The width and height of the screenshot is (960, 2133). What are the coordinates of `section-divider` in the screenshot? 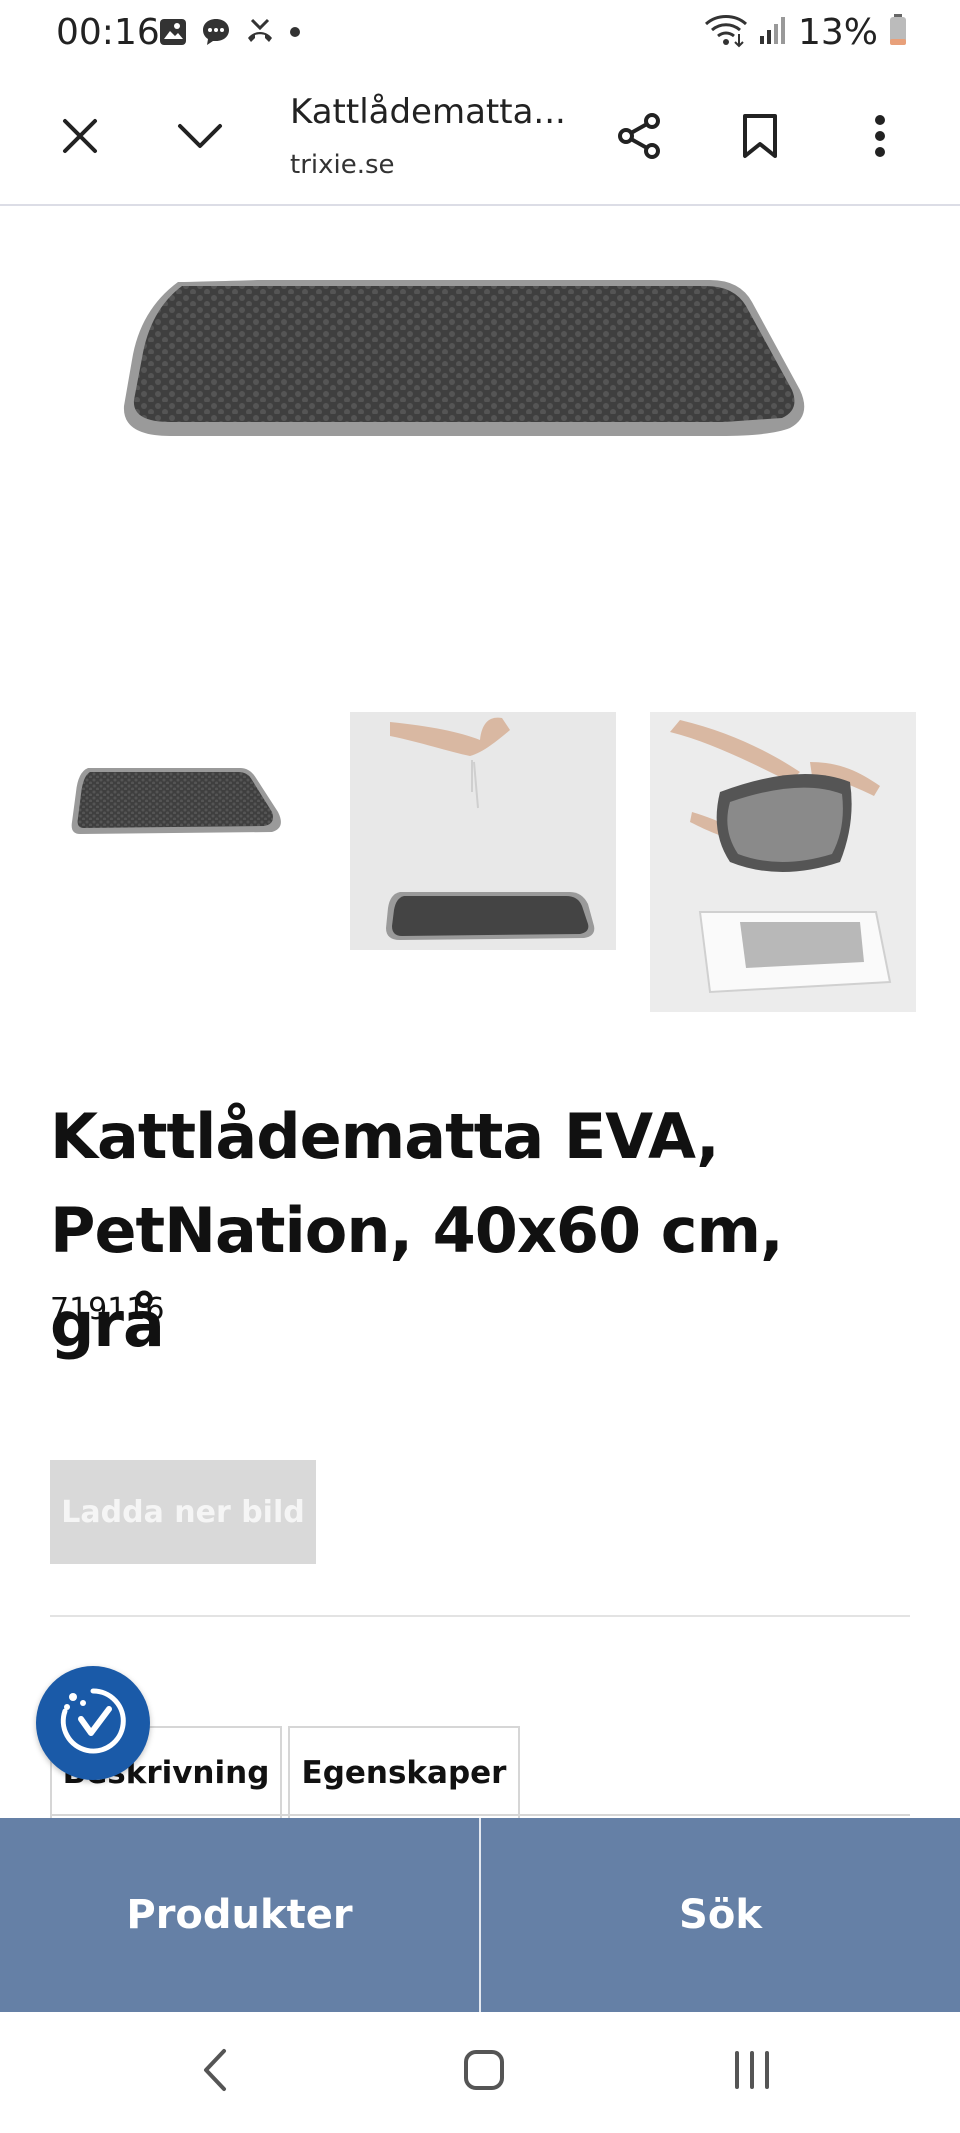 It's located at (480, 1616).